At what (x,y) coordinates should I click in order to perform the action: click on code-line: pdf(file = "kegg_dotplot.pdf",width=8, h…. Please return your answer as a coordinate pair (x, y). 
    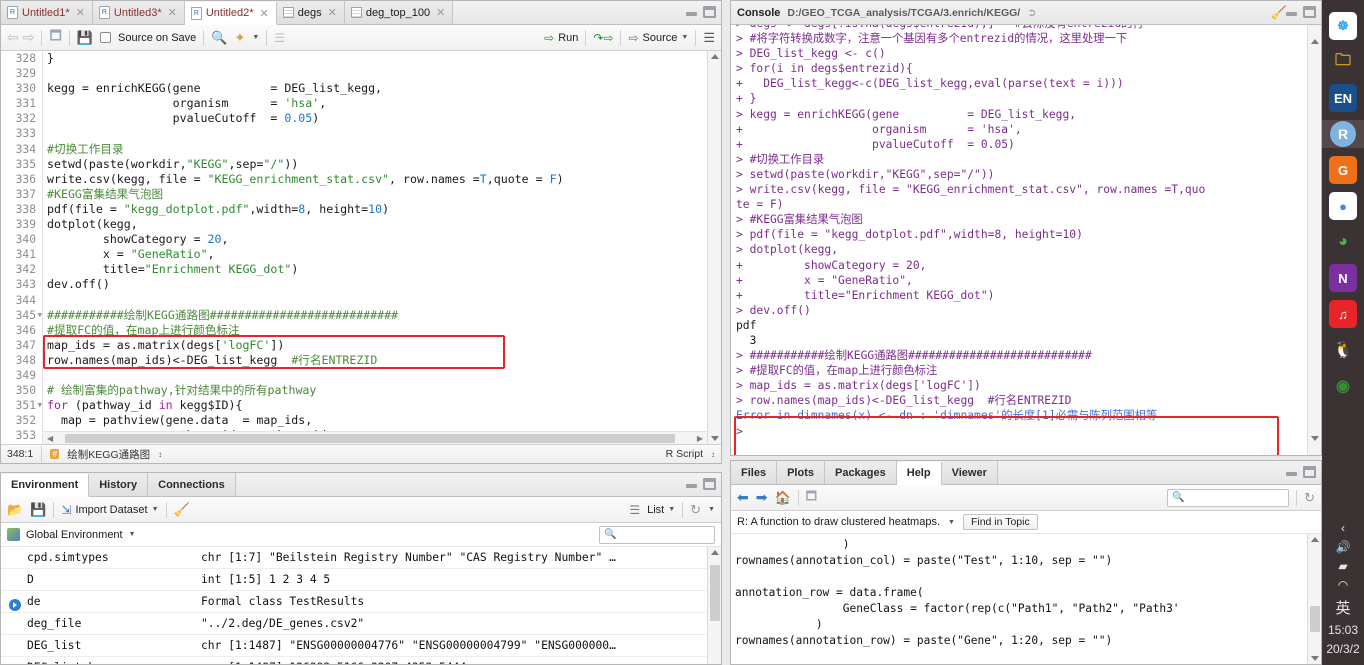
    Looking at the image, I should click on (377, 209).